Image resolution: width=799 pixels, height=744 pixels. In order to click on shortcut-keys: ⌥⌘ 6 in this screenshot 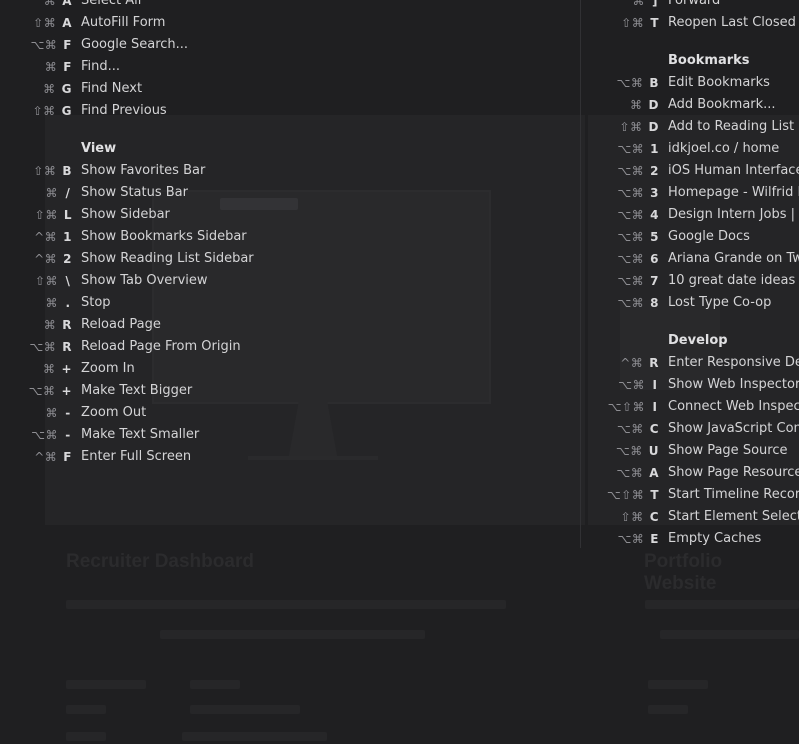, I will do `click(329, 259)`.